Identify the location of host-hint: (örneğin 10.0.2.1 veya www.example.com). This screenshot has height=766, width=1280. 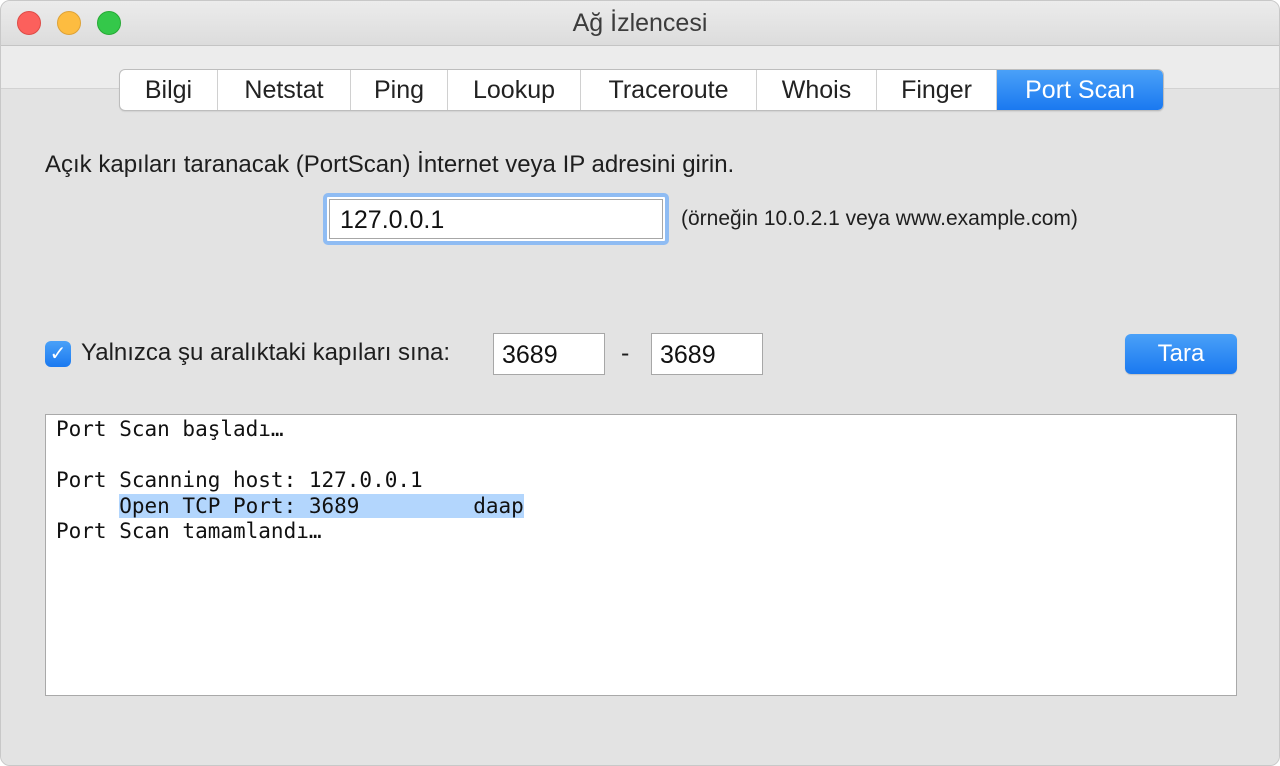
(879, 218).